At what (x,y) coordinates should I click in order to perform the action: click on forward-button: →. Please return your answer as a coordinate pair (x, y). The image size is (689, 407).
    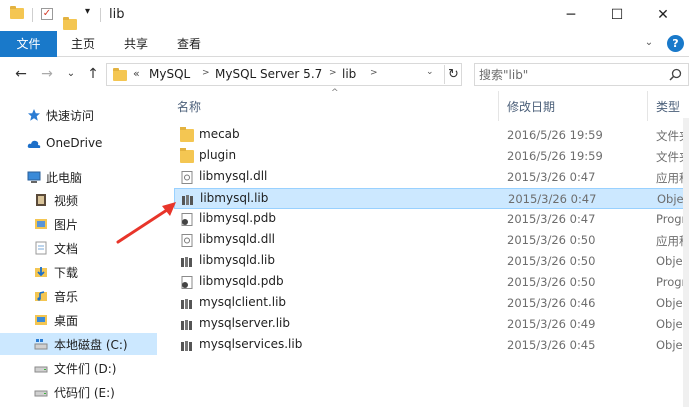
    Looking at the image, I should click on (47, 74).